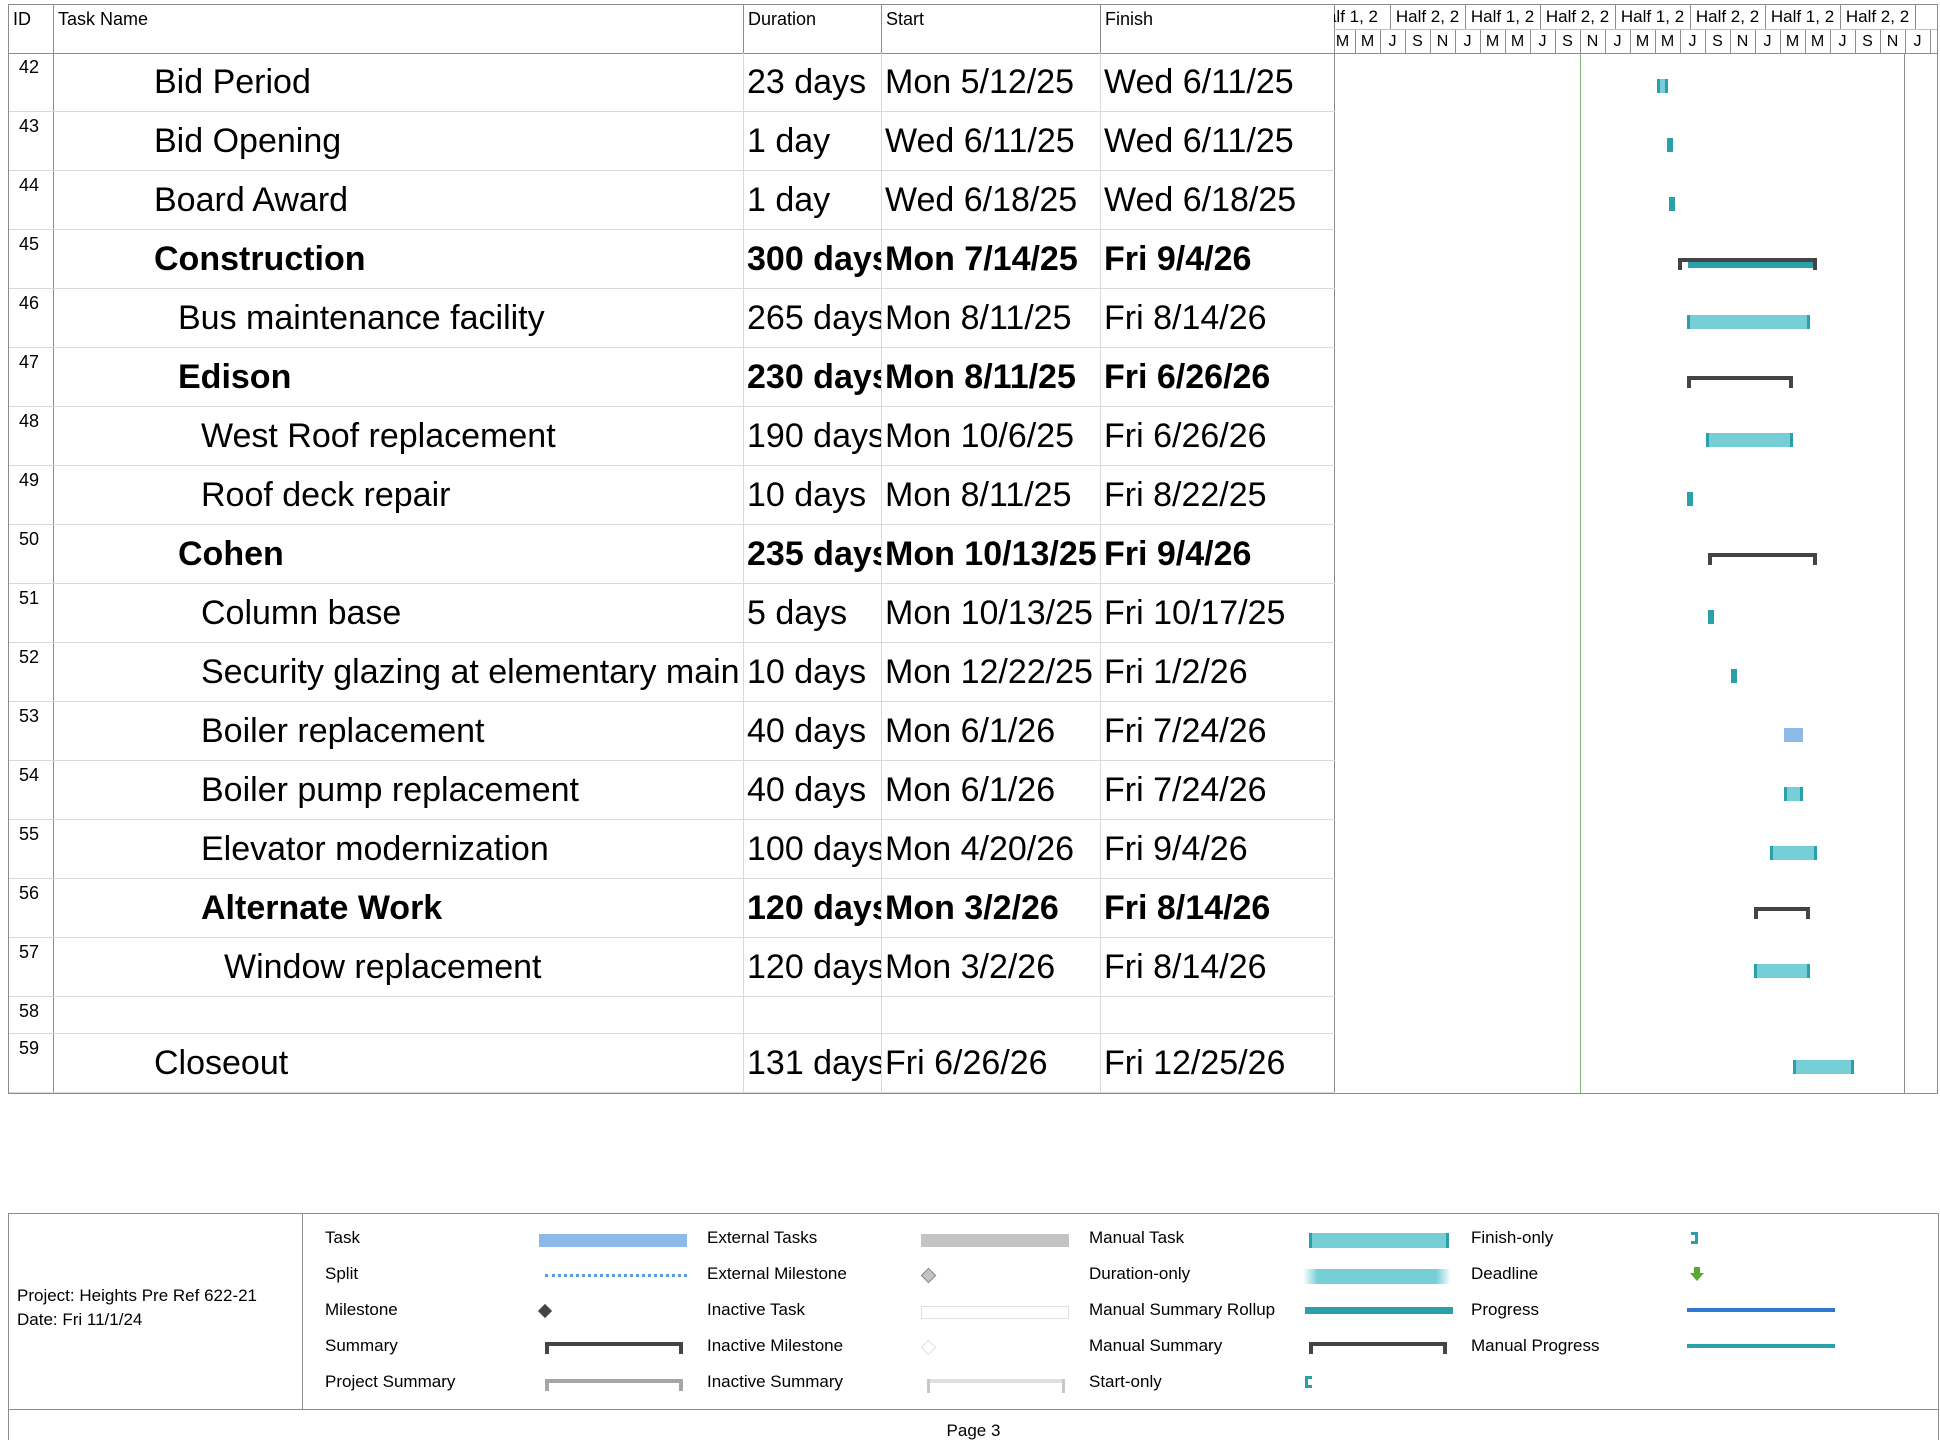  I want to click on task-name-cell, so click(399, 1015).